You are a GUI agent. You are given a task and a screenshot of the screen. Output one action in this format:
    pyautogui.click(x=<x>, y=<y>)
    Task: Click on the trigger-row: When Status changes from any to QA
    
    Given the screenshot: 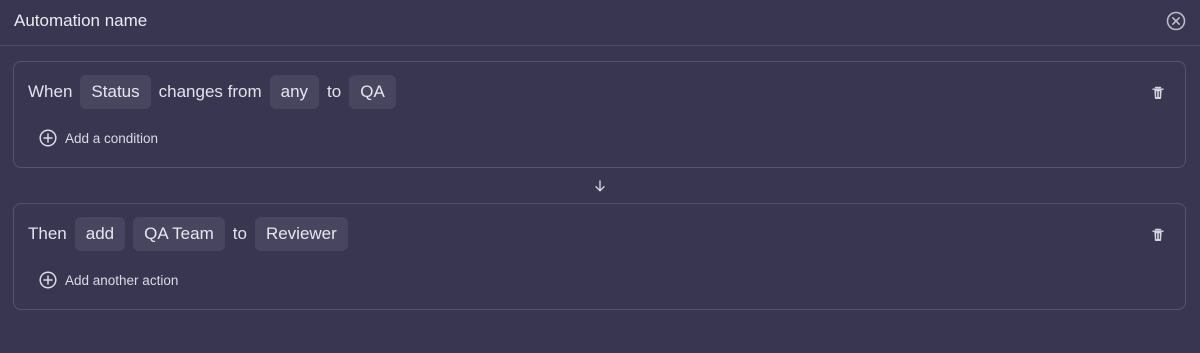 What is the action you would take?
    pyautogui.click(x=212, y=92)
    